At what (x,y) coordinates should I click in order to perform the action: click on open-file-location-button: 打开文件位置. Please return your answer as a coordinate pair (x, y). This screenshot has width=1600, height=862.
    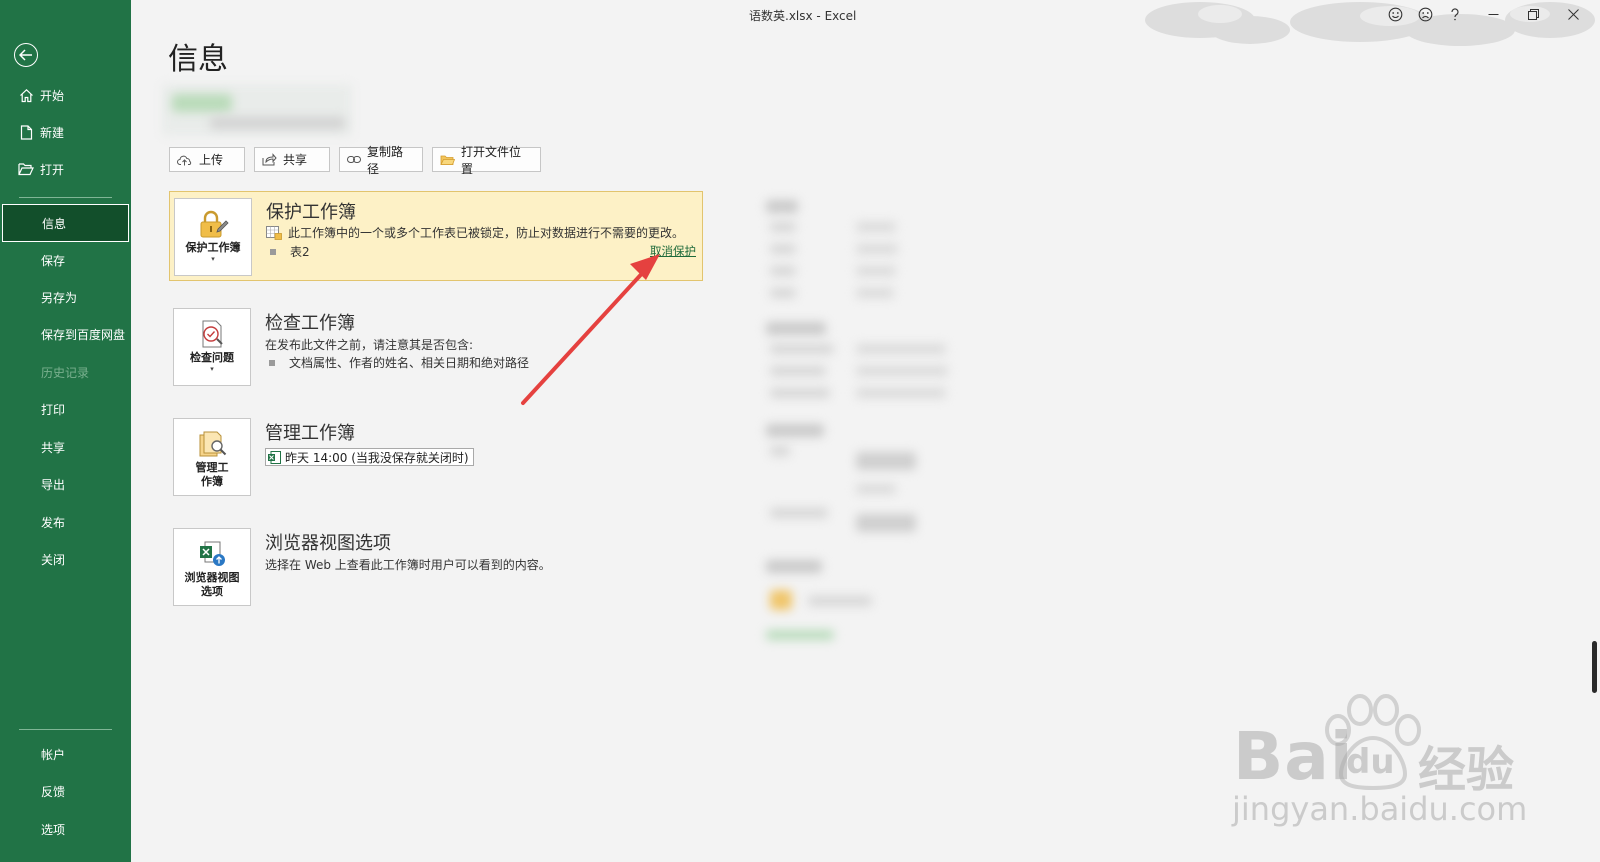
    Looking at the image, I should click on (486, 160).